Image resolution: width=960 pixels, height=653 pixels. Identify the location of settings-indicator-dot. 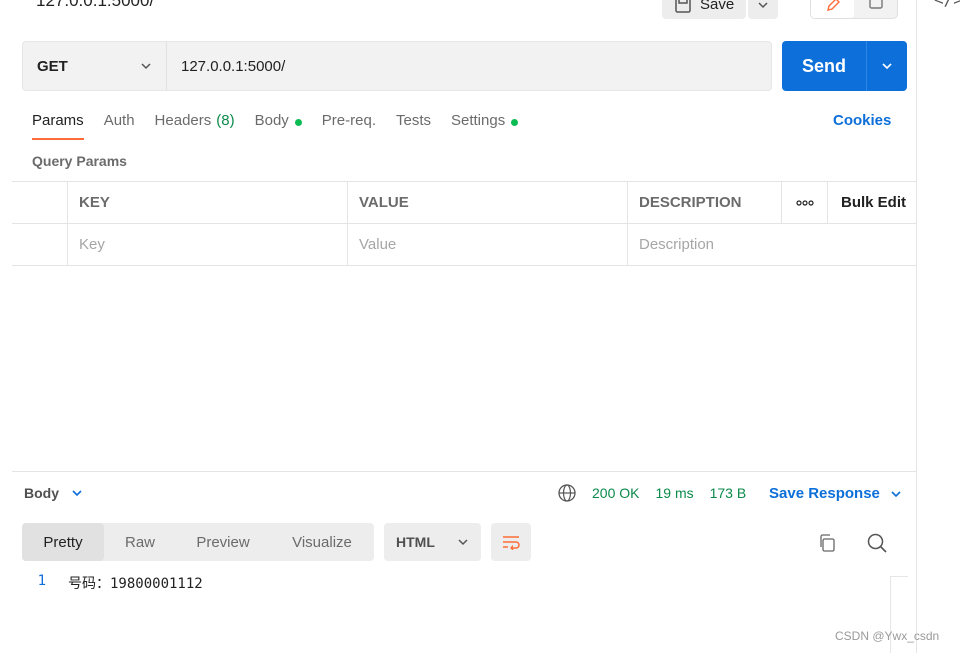
(515, 122).